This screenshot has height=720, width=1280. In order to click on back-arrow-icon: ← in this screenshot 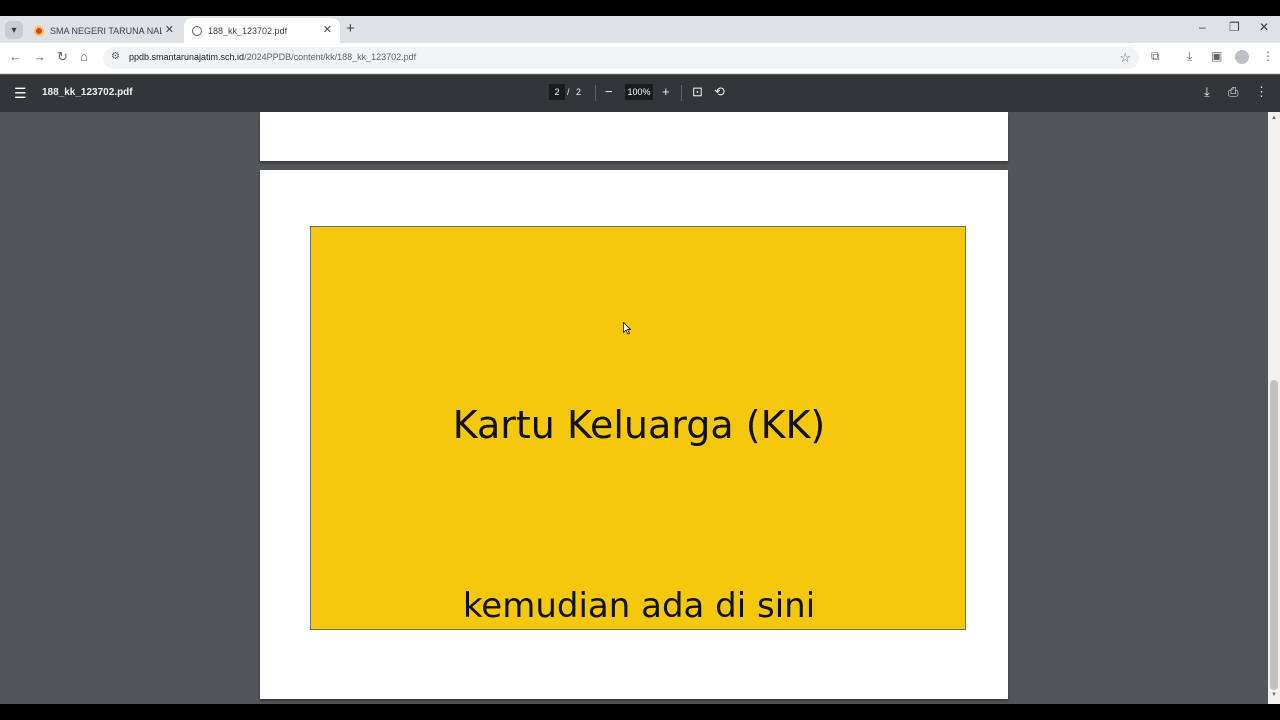, I will do `click(15, 56)`.